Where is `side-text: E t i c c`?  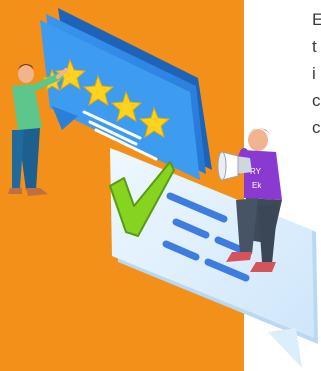 side-text: E t i c c is located at coordinates (316, 73).